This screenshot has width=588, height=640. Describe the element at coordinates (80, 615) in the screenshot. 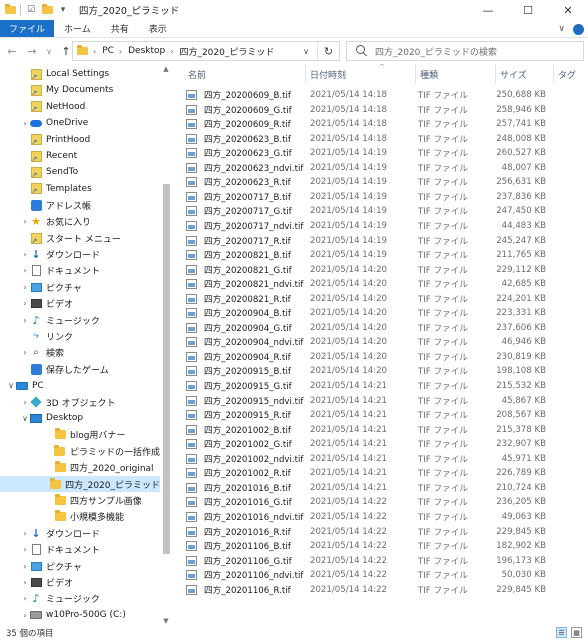

I see `sidebar-item: › w10Pro-500G (C:)` at that location.